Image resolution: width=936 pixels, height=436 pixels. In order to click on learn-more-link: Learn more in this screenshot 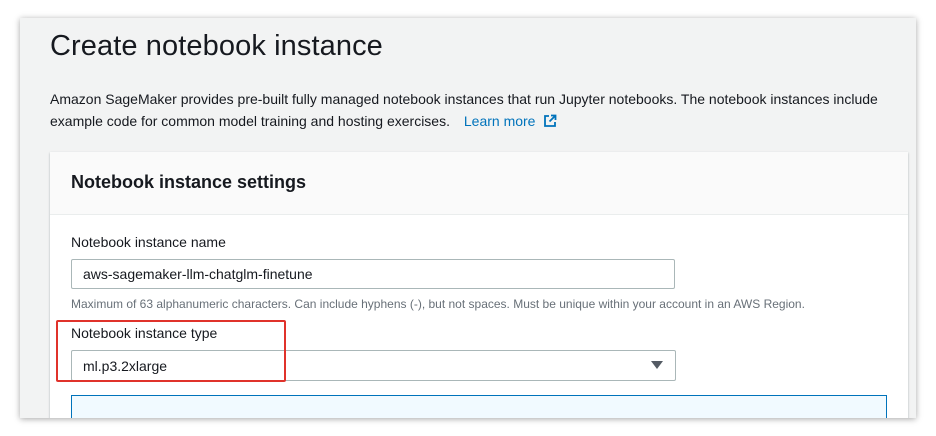, I will do `click(510, 121)`.